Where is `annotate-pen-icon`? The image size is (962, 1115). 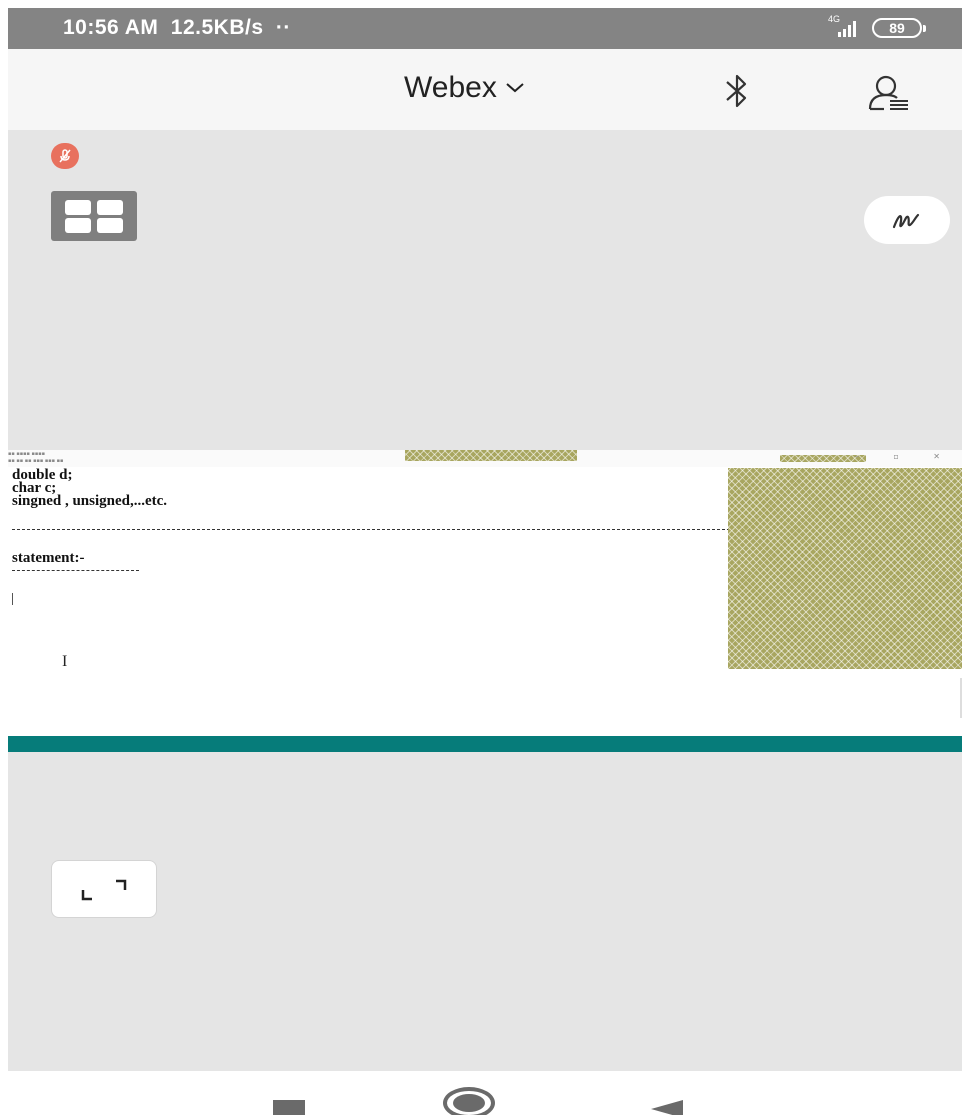 annotate-pen-icon is located at coordinates (906, 221).